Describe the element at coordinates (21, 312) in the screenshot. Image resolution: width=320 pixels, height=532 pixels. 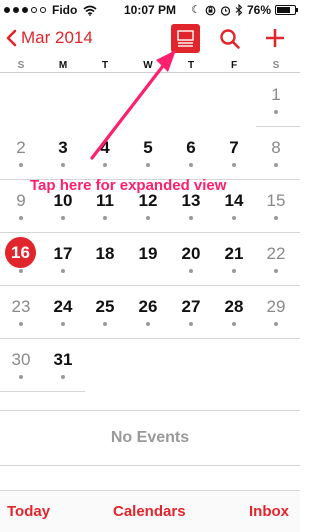
I see `day-cell: 23` at that location.